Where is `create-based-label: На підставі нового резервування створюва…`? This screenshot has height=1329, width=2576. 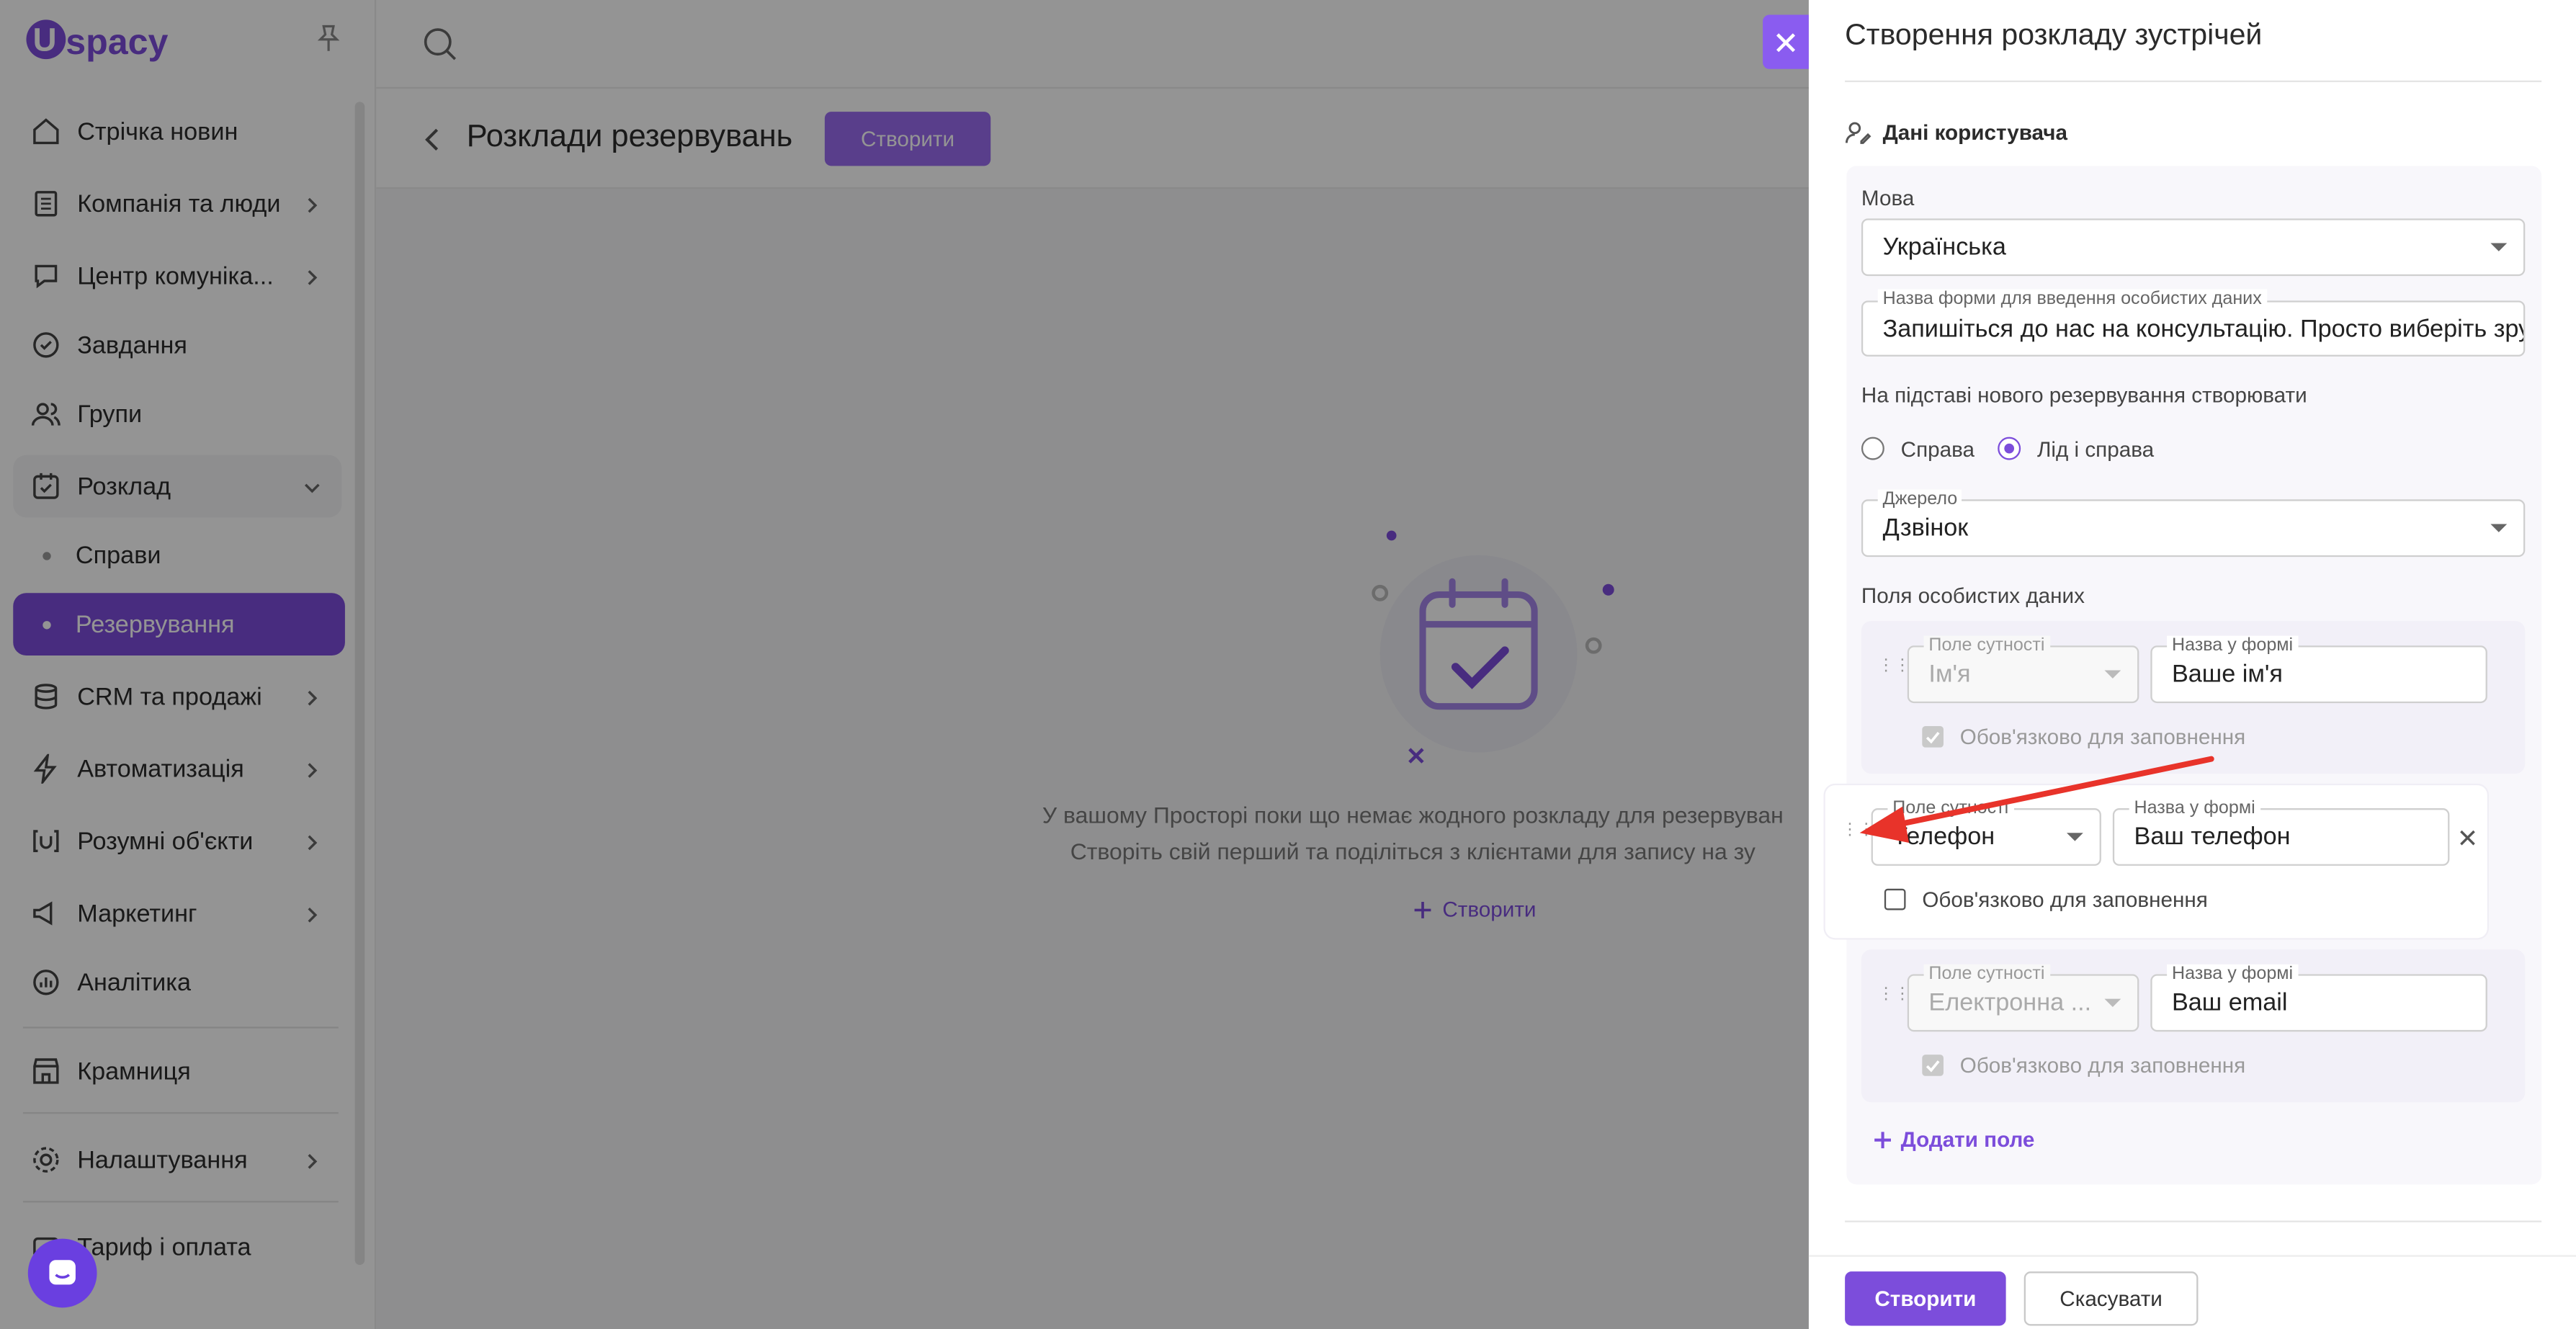
create-based-label: На підставі нового резервування створюва… is located at coordinates (2084, 395).